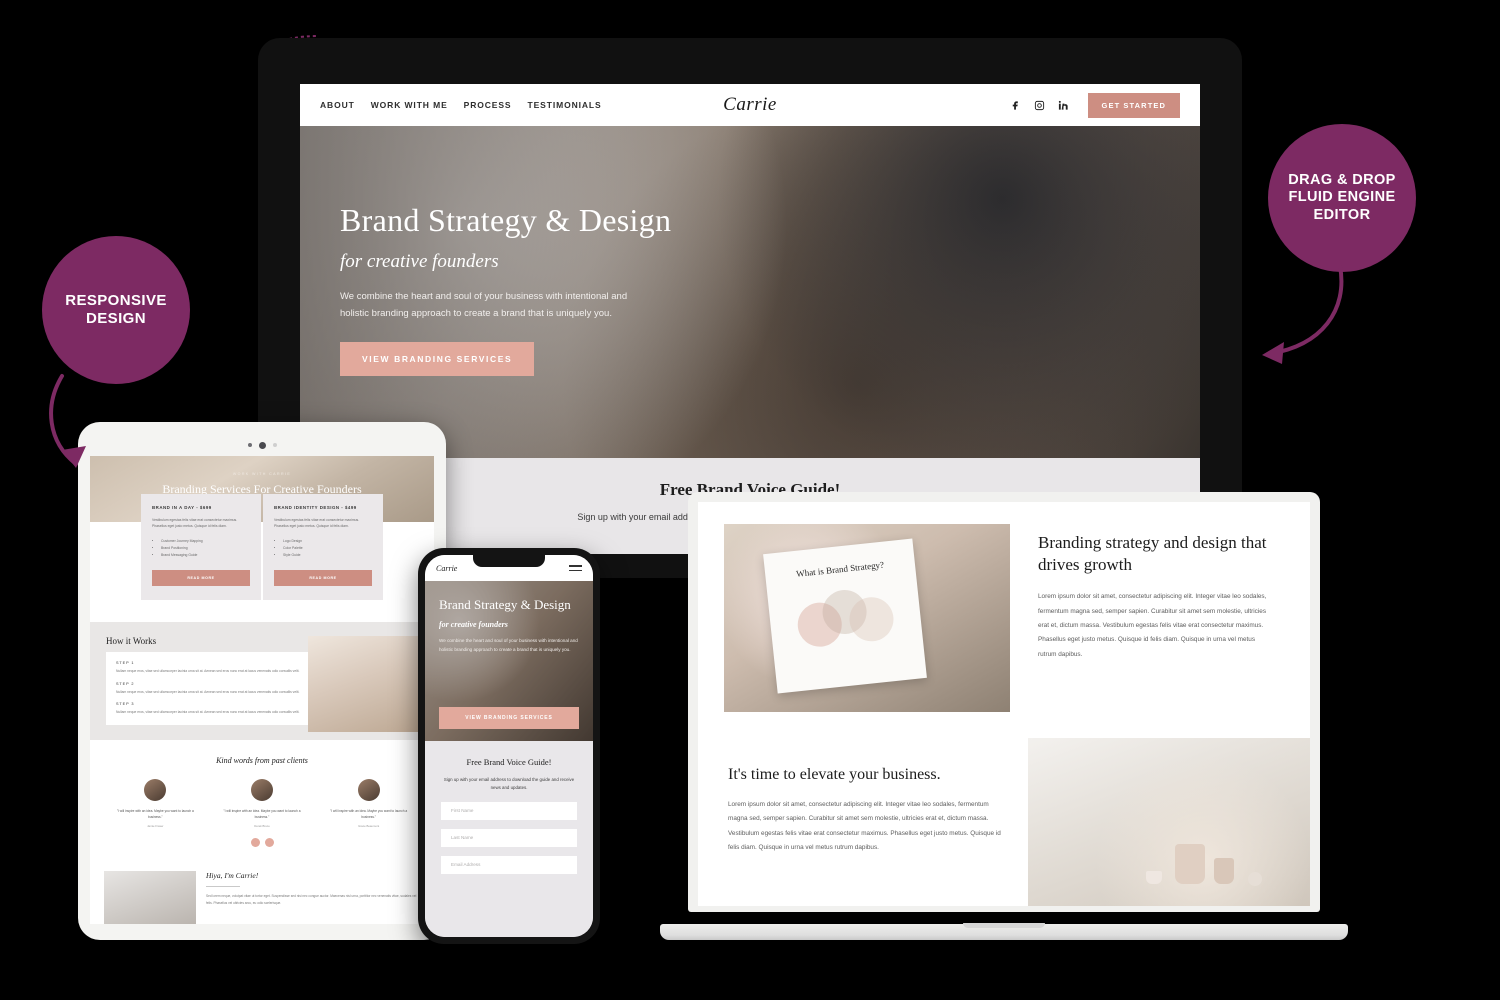 The width and height of the screenshot is (1500, 1000). Describe the element at coordinates (1303, 314) in the screenshot. I see `badge-right-arrow` at that location.